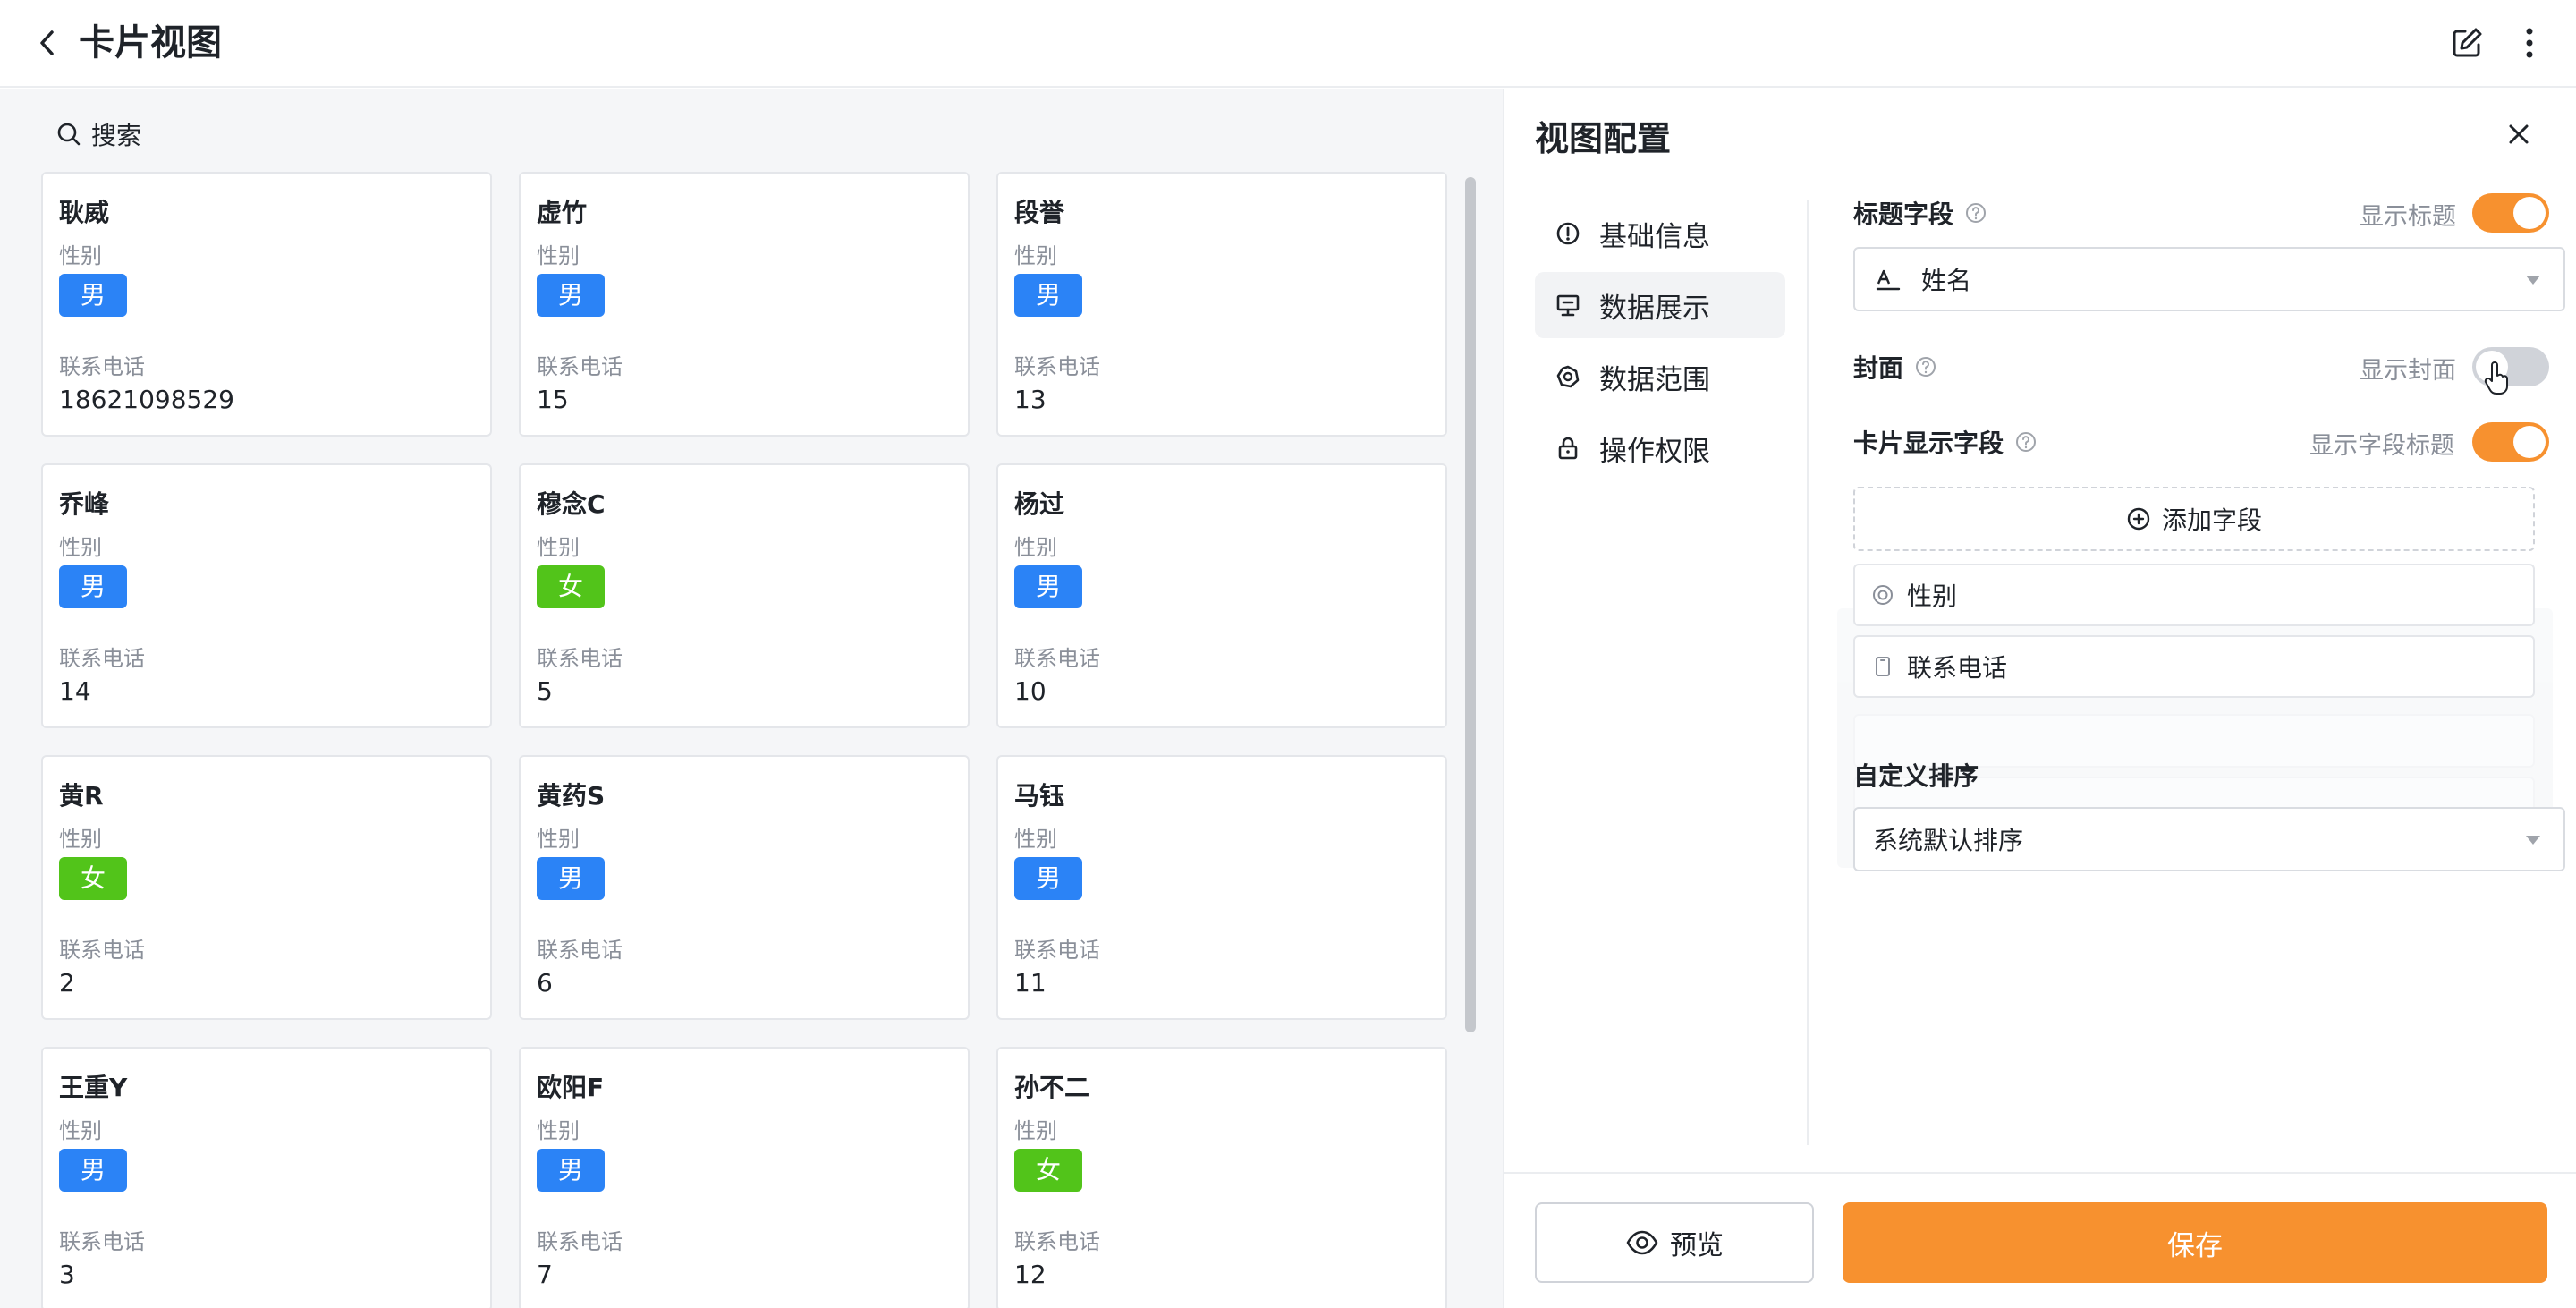 Image resolution: width=2576 pixels, height=1308 pixels. I want to click on more-button, so click(2529, 43).